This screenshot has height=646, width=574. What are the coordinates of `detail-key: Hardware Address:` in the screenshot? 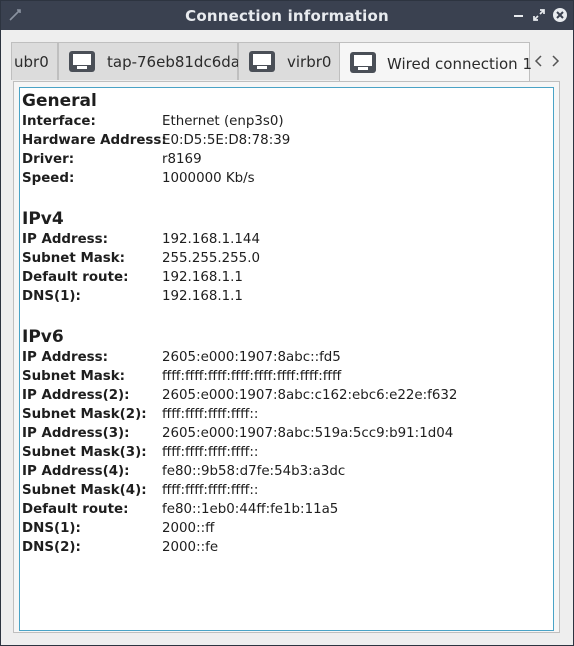 It's located at (94, 140).